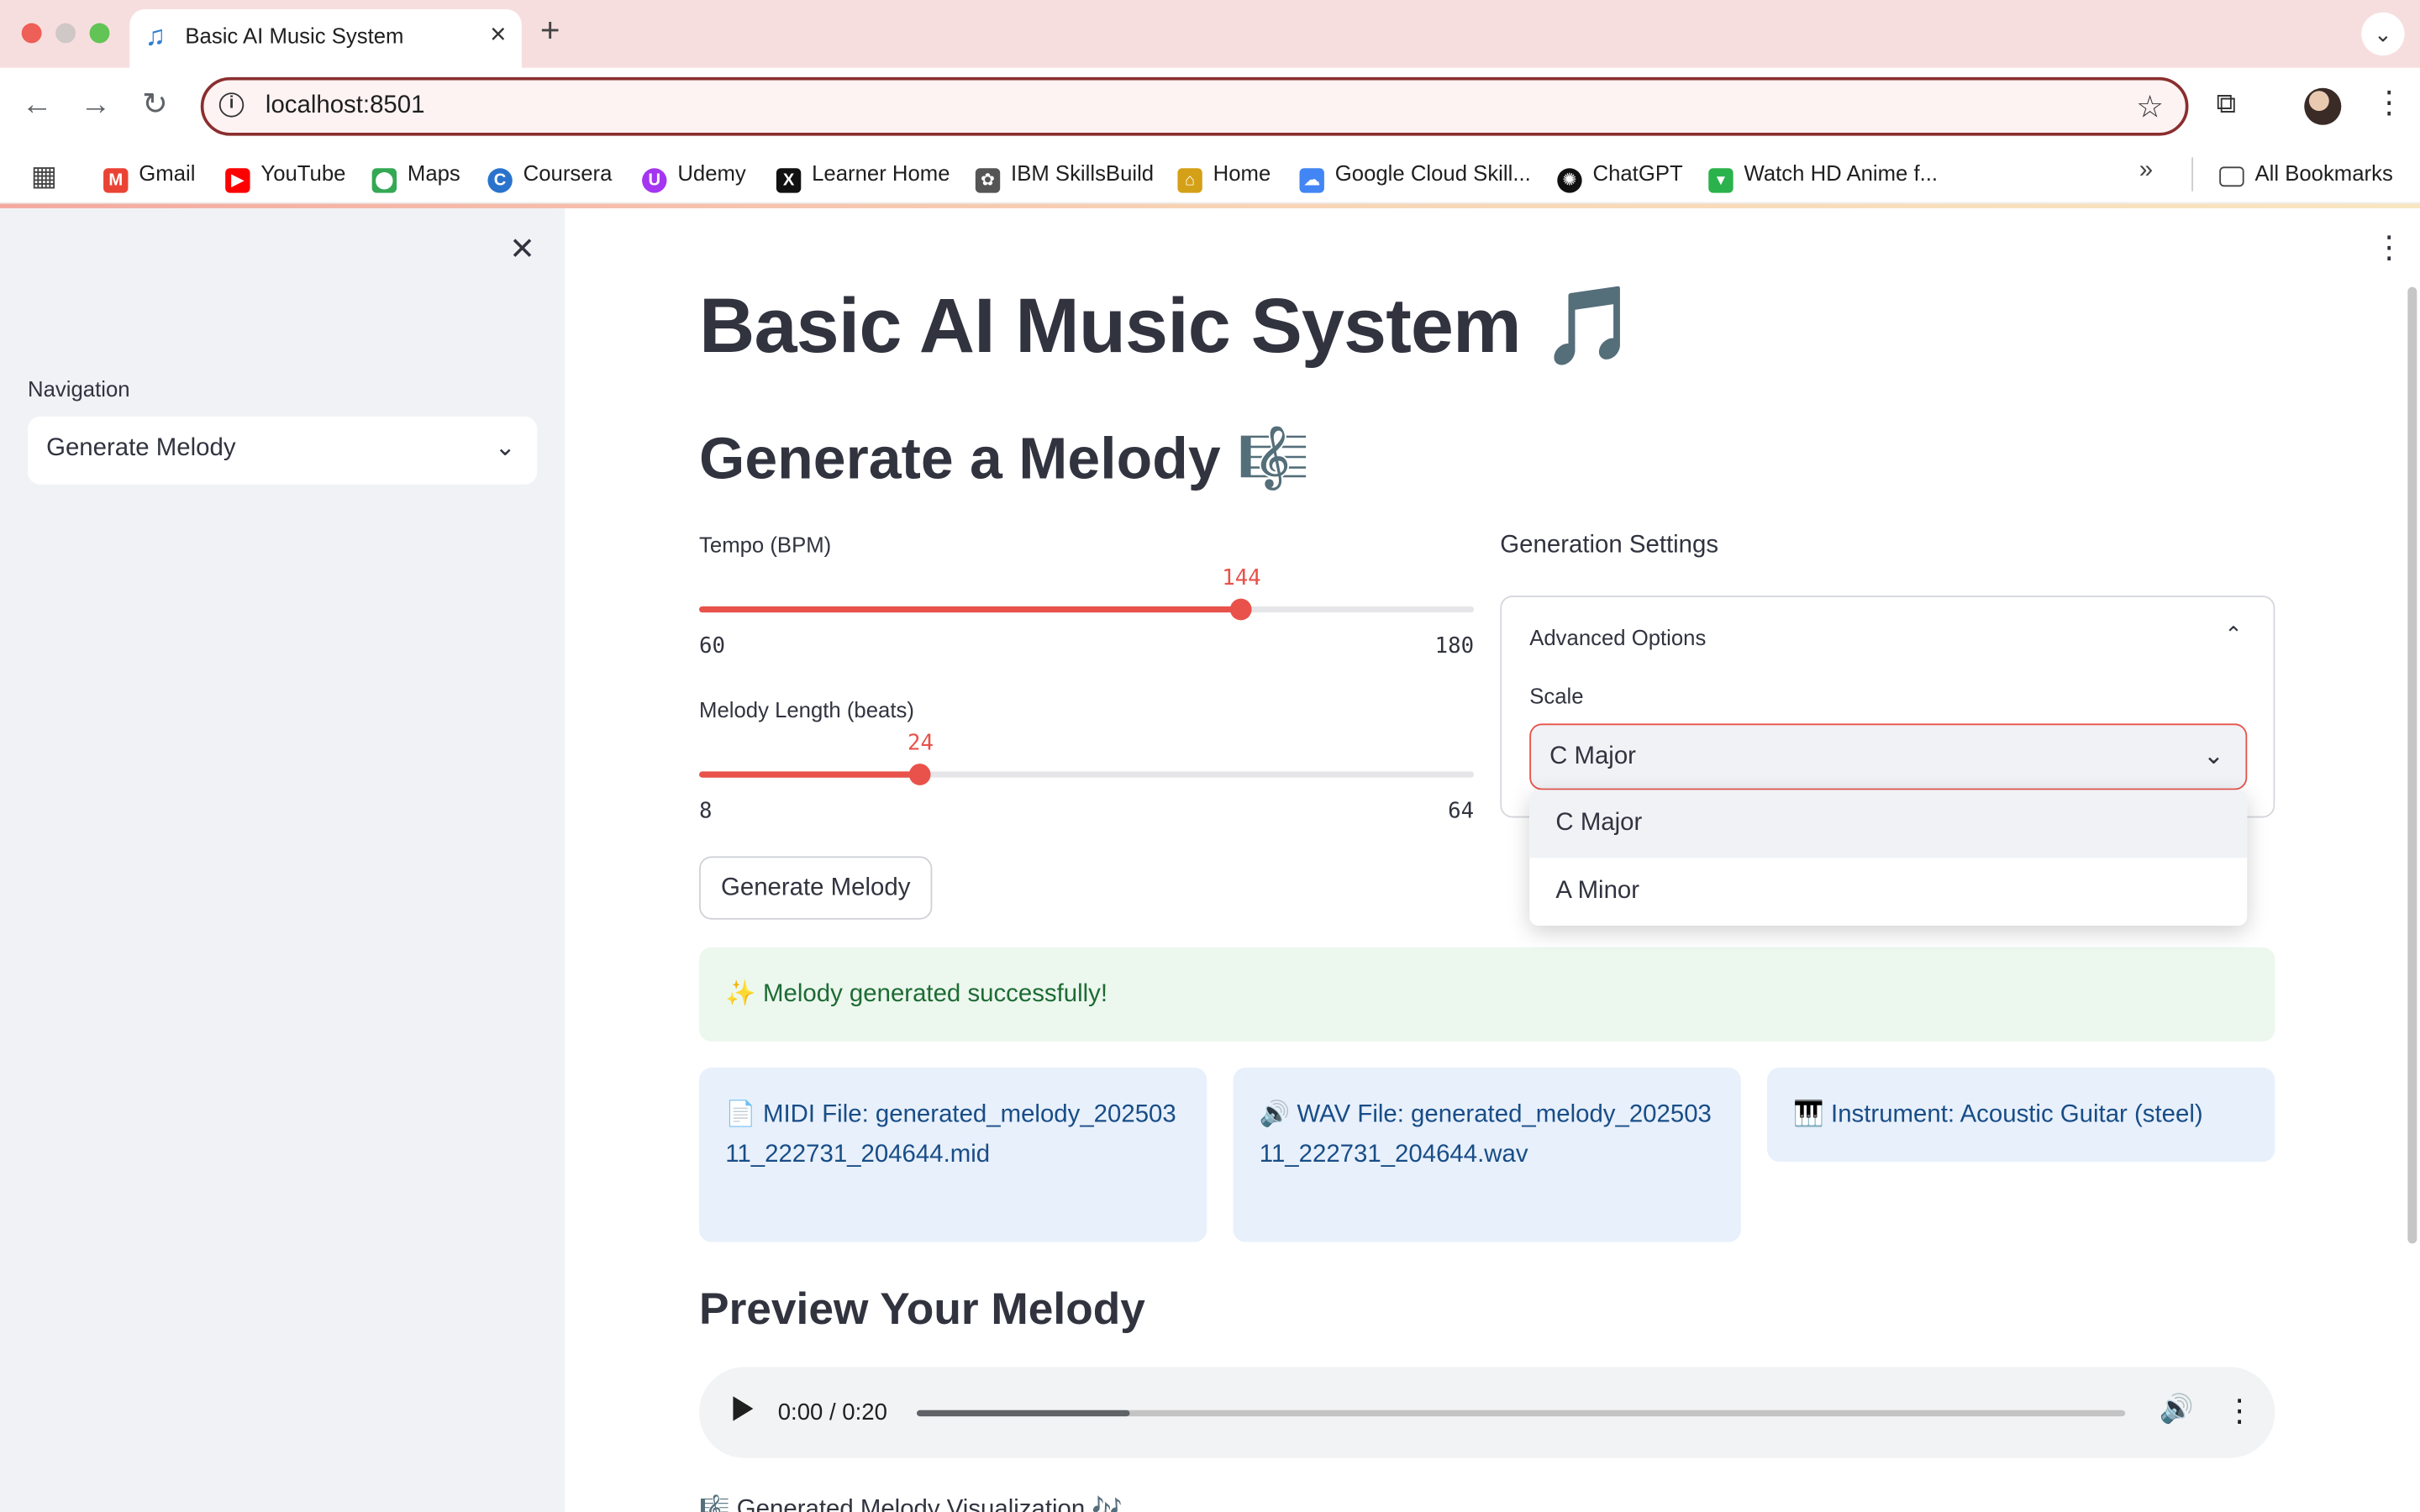  What do you see at coordinates (2177, 1410) in the screenshot?
I see `volume-icon: 🔊` at bounding box center [2177, 1410].